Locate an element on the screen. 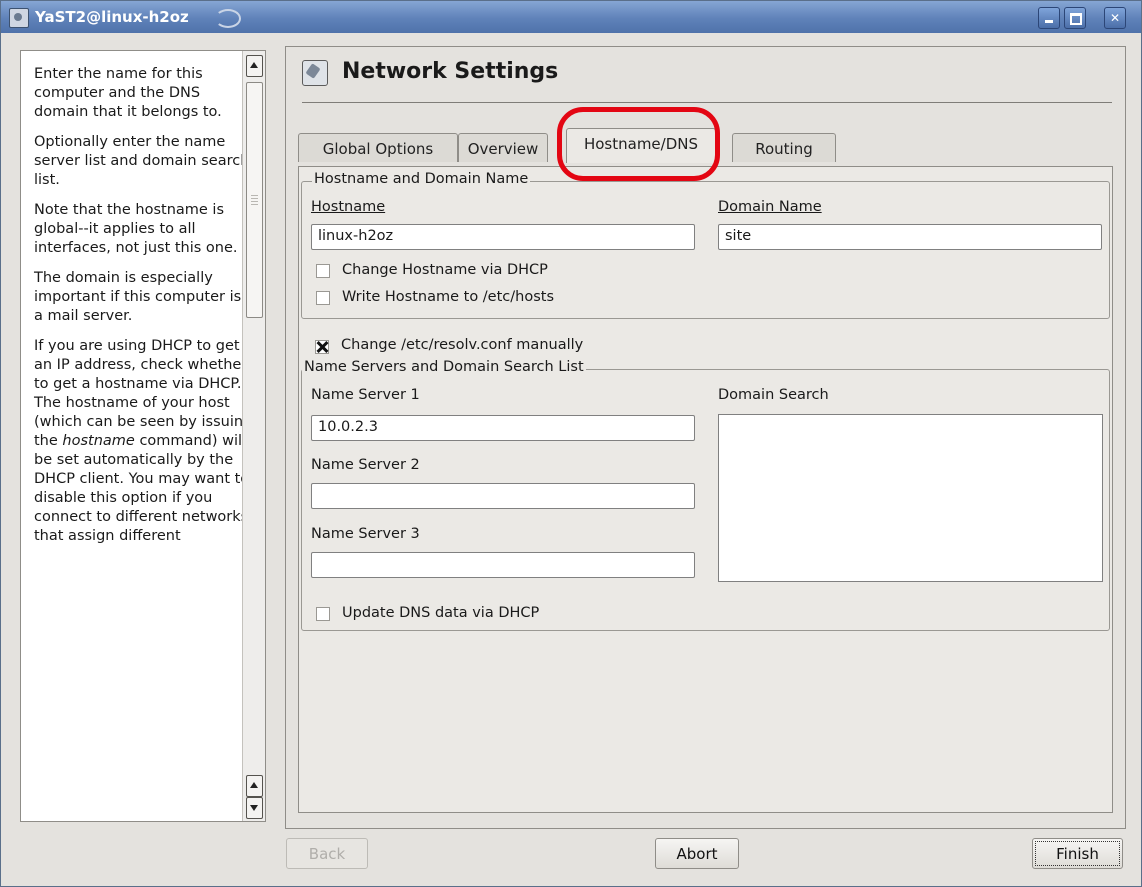 This screenshot has height=887, width=1142. minimize-button is located at coordinates (1049, 18).